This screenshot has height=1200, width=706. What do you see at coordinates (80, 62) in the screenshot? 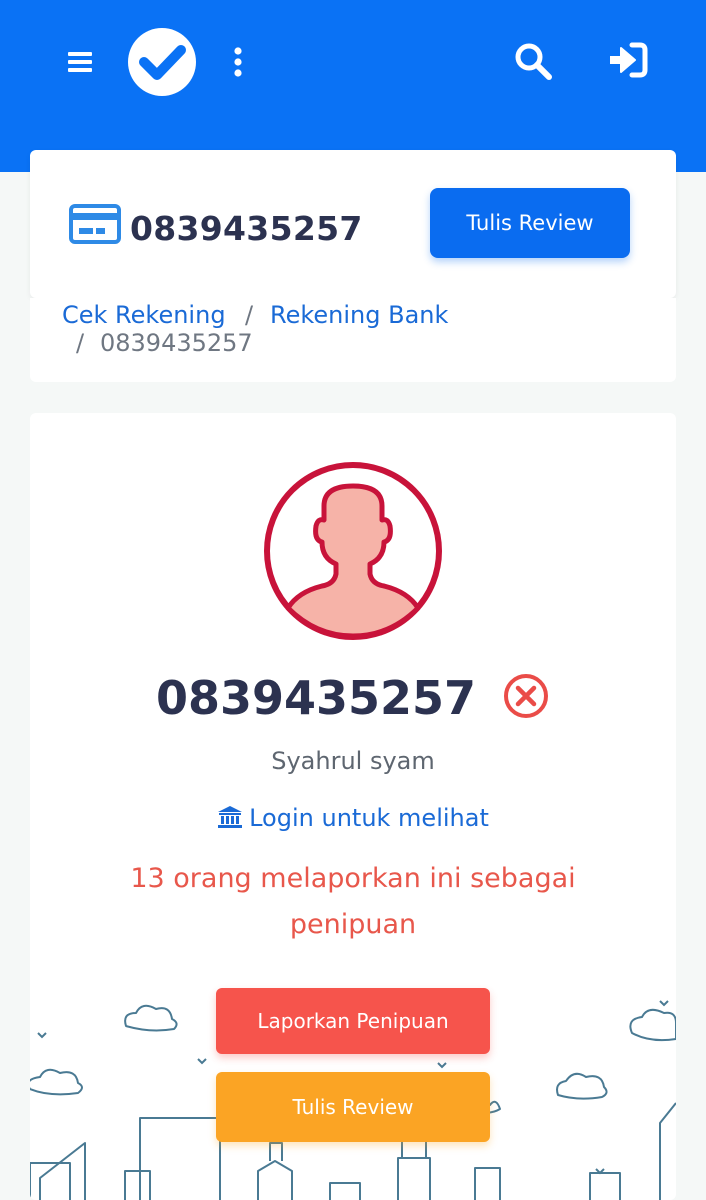
I see `hamburger-icon` at bounding box center [80, 62].